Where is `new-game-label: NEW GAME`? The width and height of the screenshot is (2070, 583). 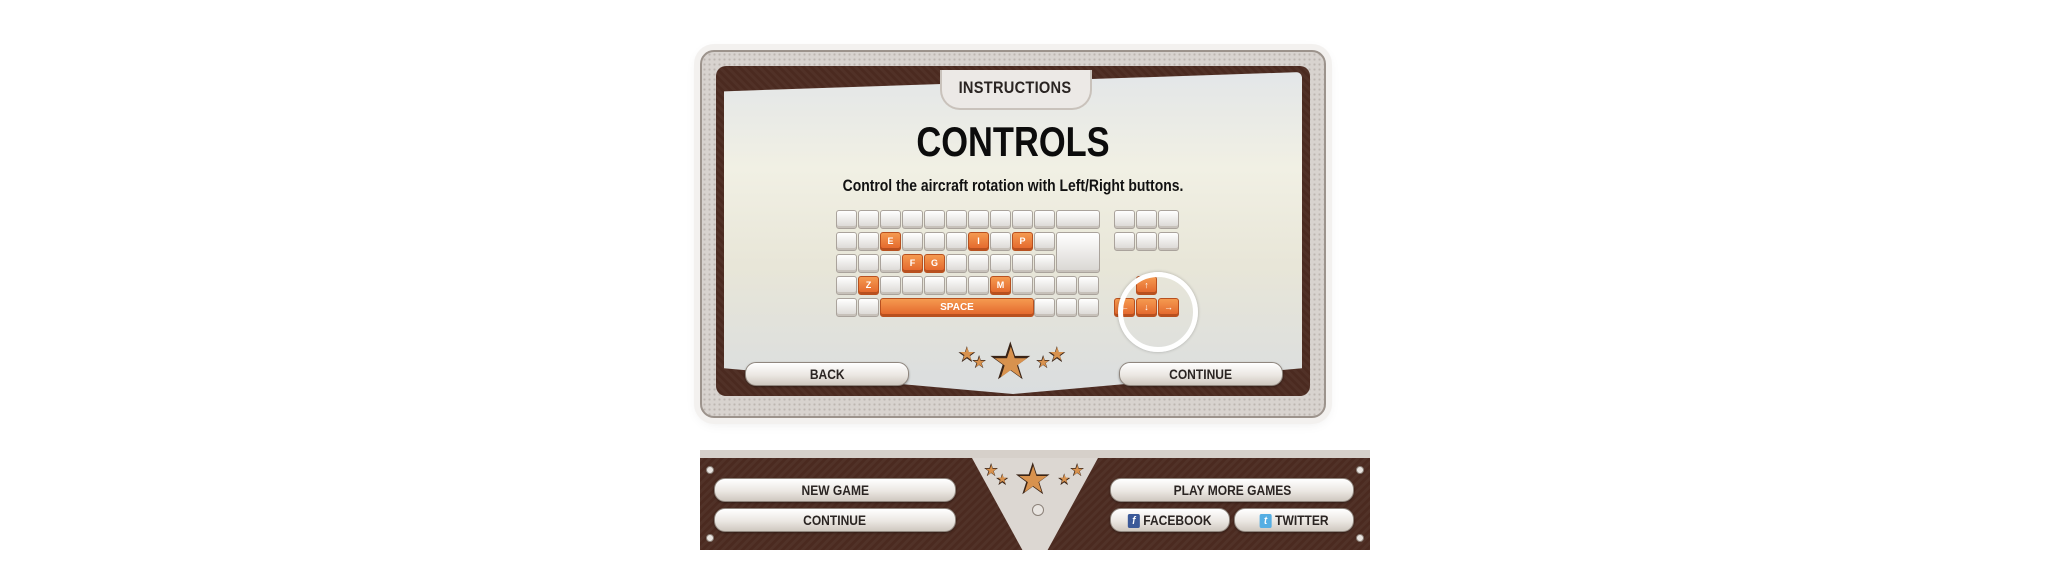
new-game-label: NEW GAME is located at coordinates (835, 490).